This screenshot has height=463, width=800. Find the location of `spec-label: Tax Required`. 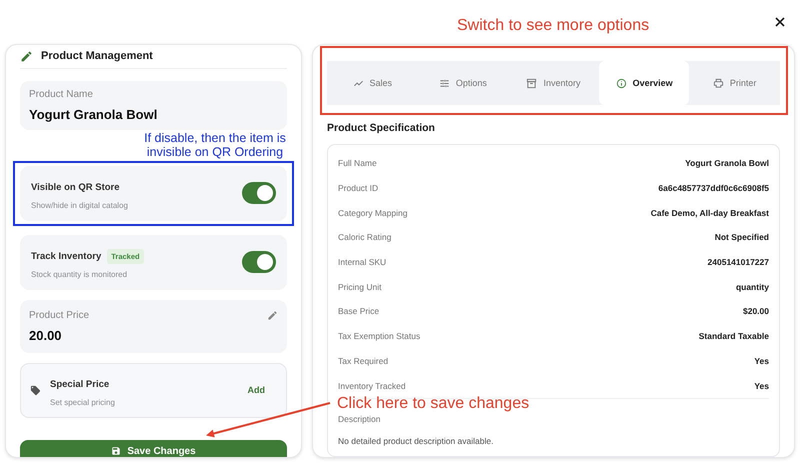

spec-label: Tax Required is located at coordinates (363, 361).